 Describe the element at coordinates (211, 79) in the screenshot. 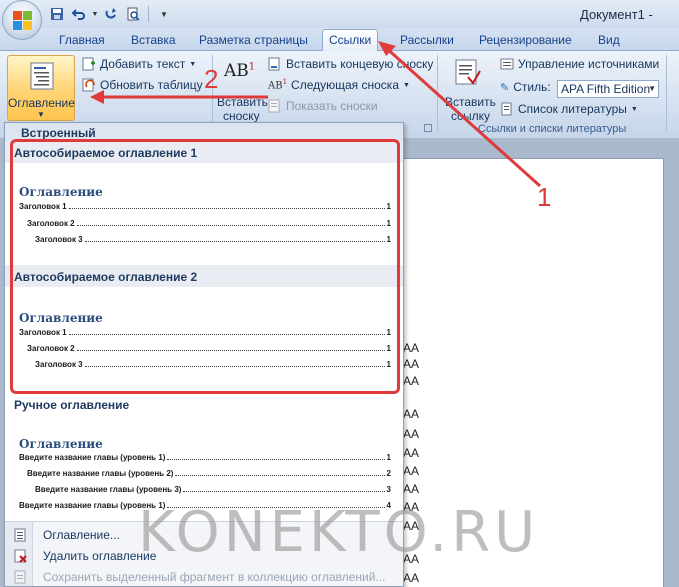

I see `annotation-number-2: 2` at that location.